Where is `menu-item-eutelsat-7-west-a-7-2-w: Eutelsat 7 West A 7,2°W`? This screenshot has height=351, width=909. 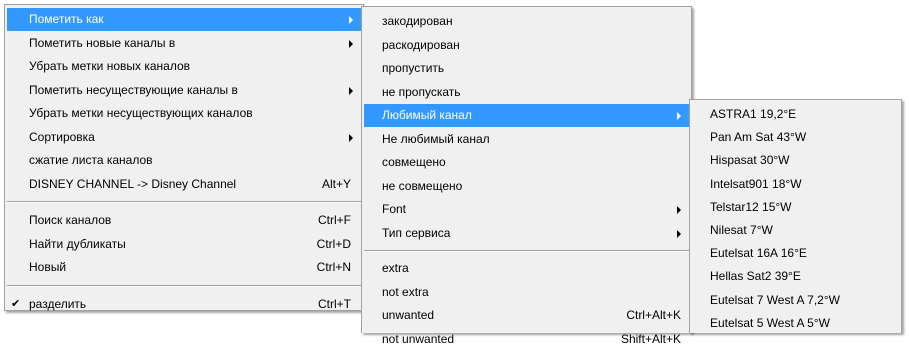
menu-item-eutelsat-7-west-a-7-2-w: Eutelsat 7 West A 7,2°W is located at coordinates (795, 300).